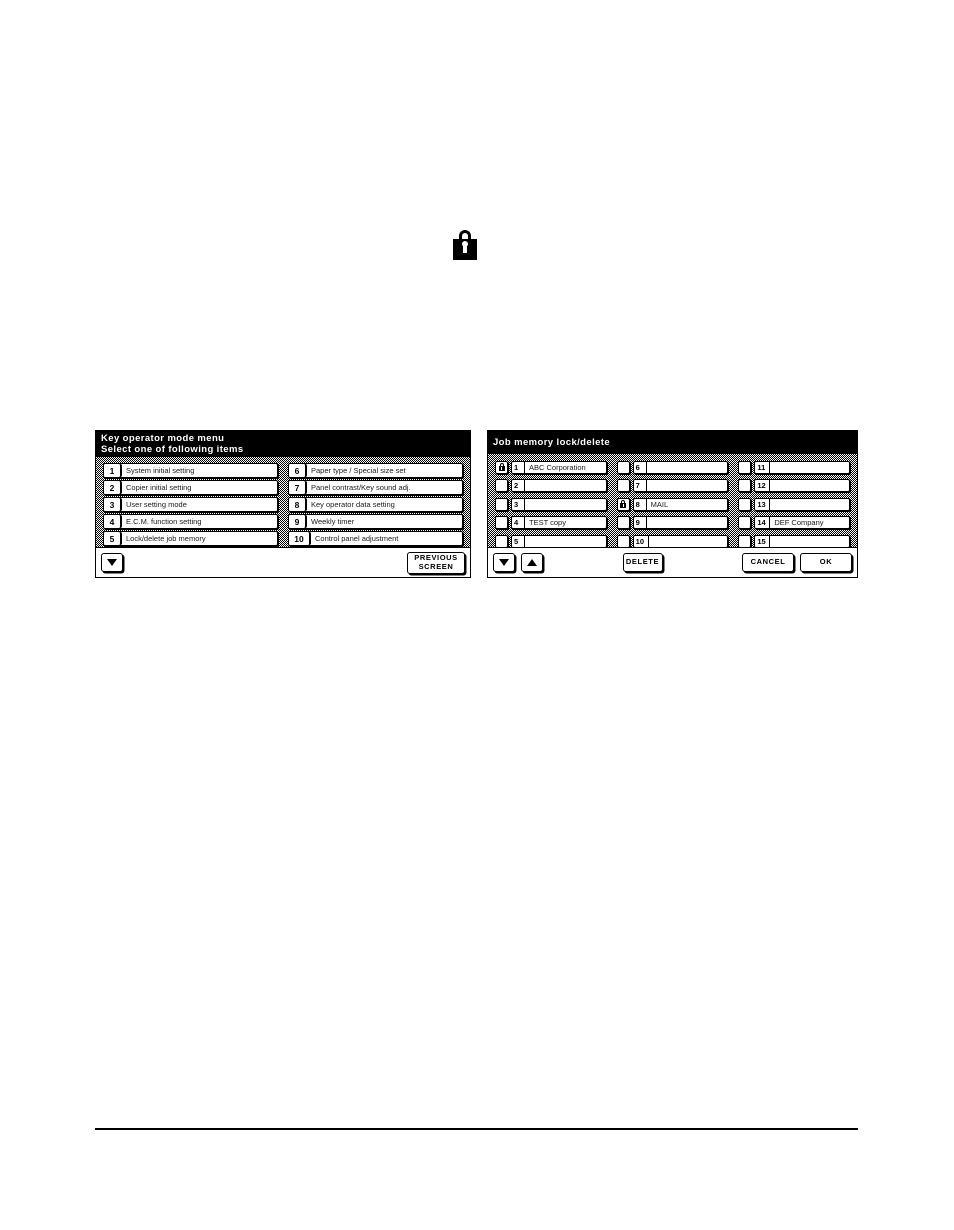  I want to click on jobmem-row: 2, so click(551, 486).